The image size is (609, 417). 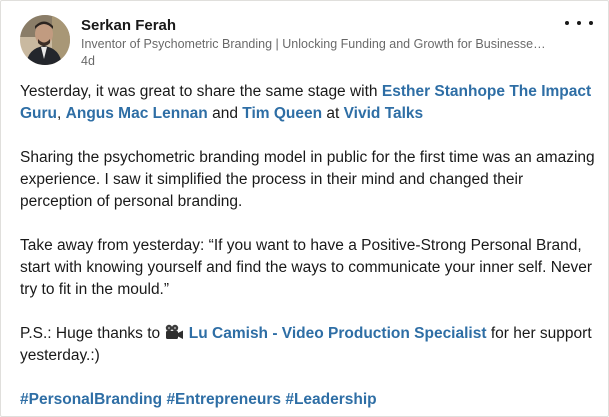 What do you see at coordinates (225, 113) in the screenshot?
I see `text-segment: and` at bounding box center [225, 113].